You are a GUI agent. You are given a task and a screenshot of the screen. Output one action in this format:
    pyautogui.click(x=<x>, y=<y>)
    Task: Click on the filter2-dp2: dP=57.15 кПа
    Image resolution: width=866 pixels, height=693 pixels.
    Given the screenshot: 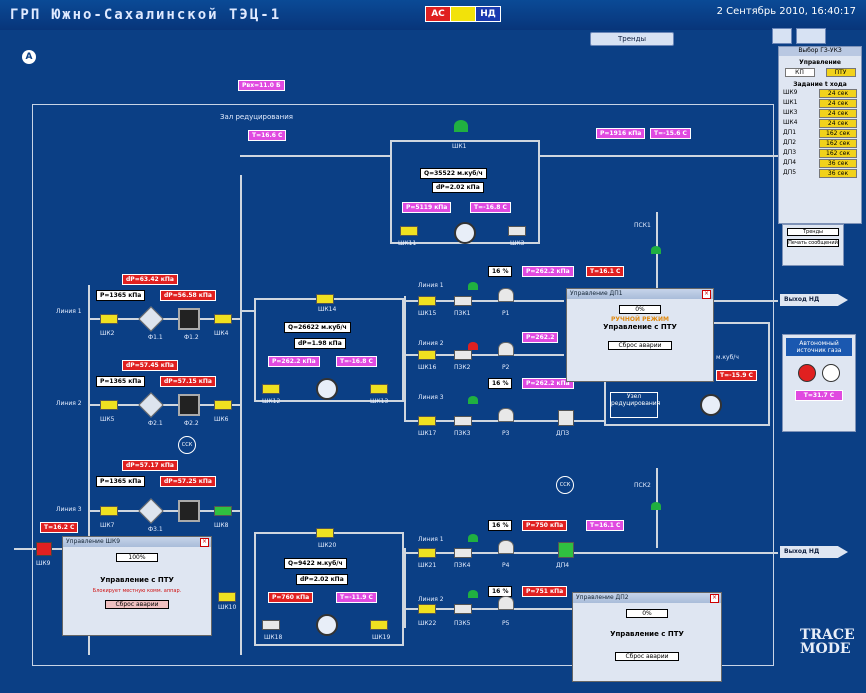 What is the action you would take?
    pyautogui.click(x=188, y=381)
    